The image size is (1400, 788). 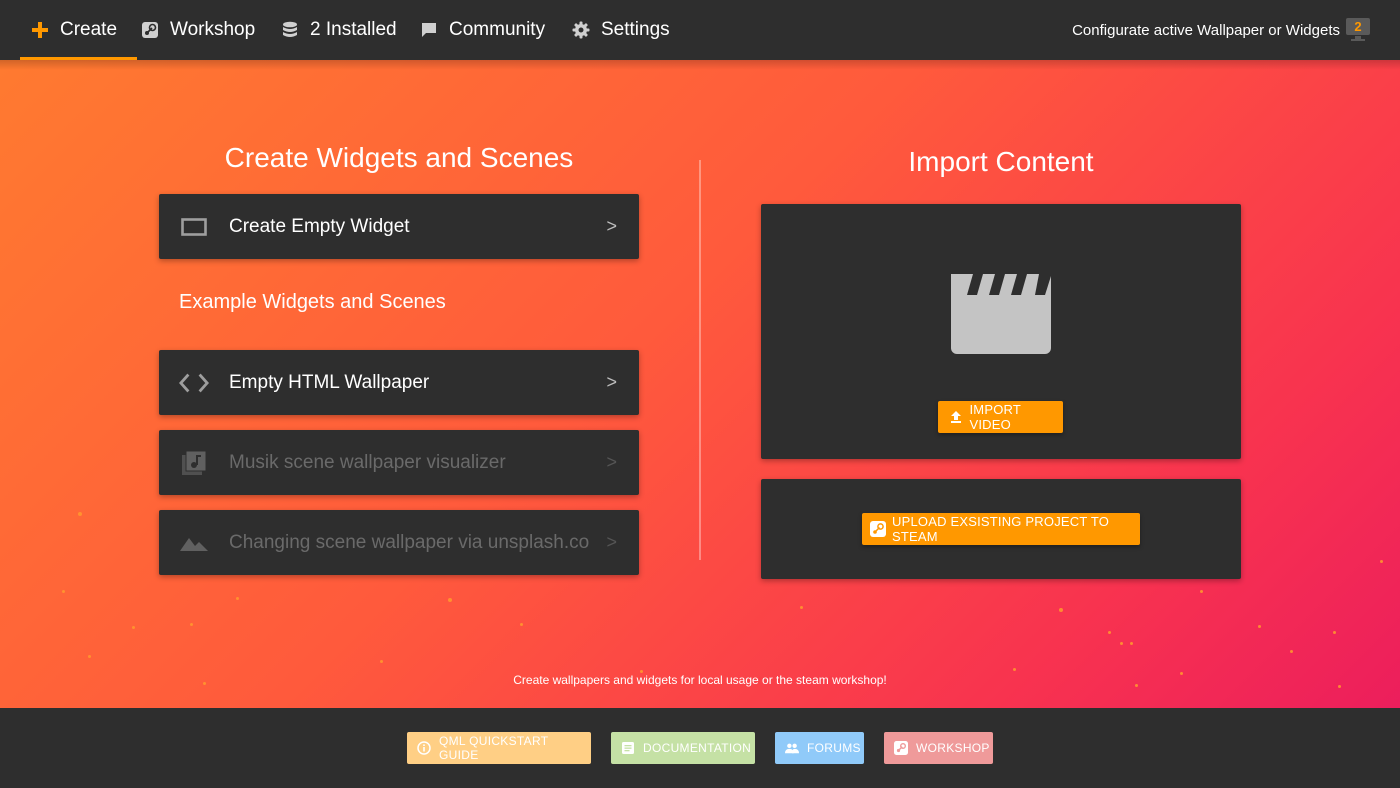 I want to click on chat-icon, so click(x=429, y=30).